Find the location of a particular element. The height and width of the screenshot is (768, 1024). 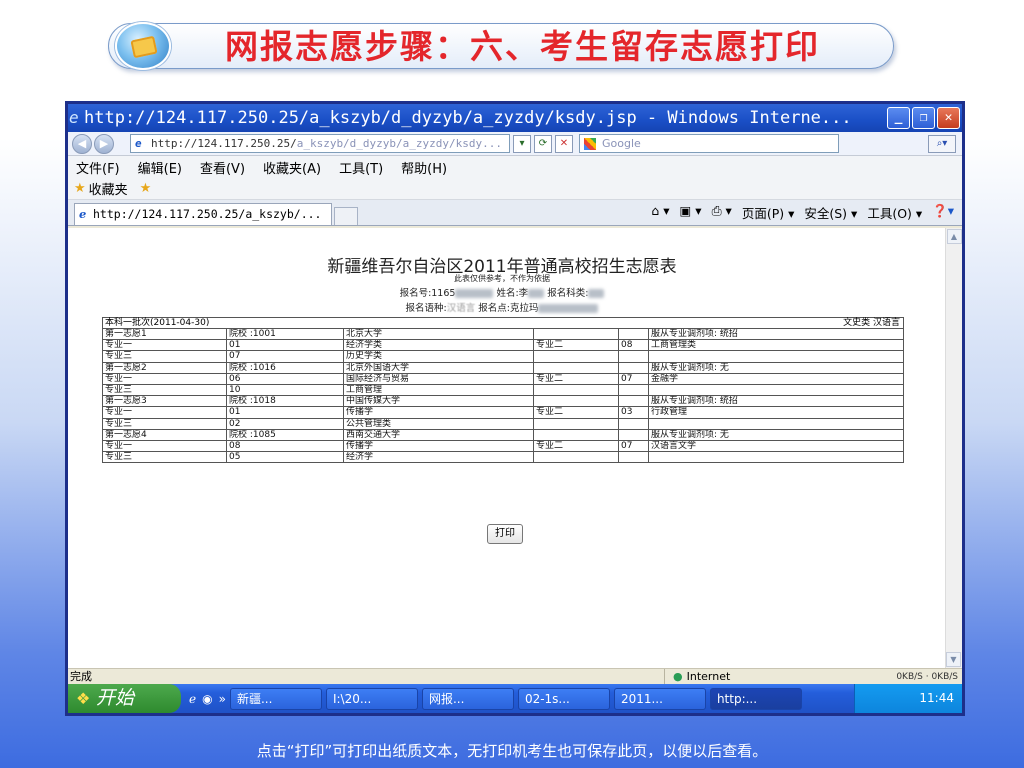

add-favorite-icon: ★ is located at coordinates (146, 188).